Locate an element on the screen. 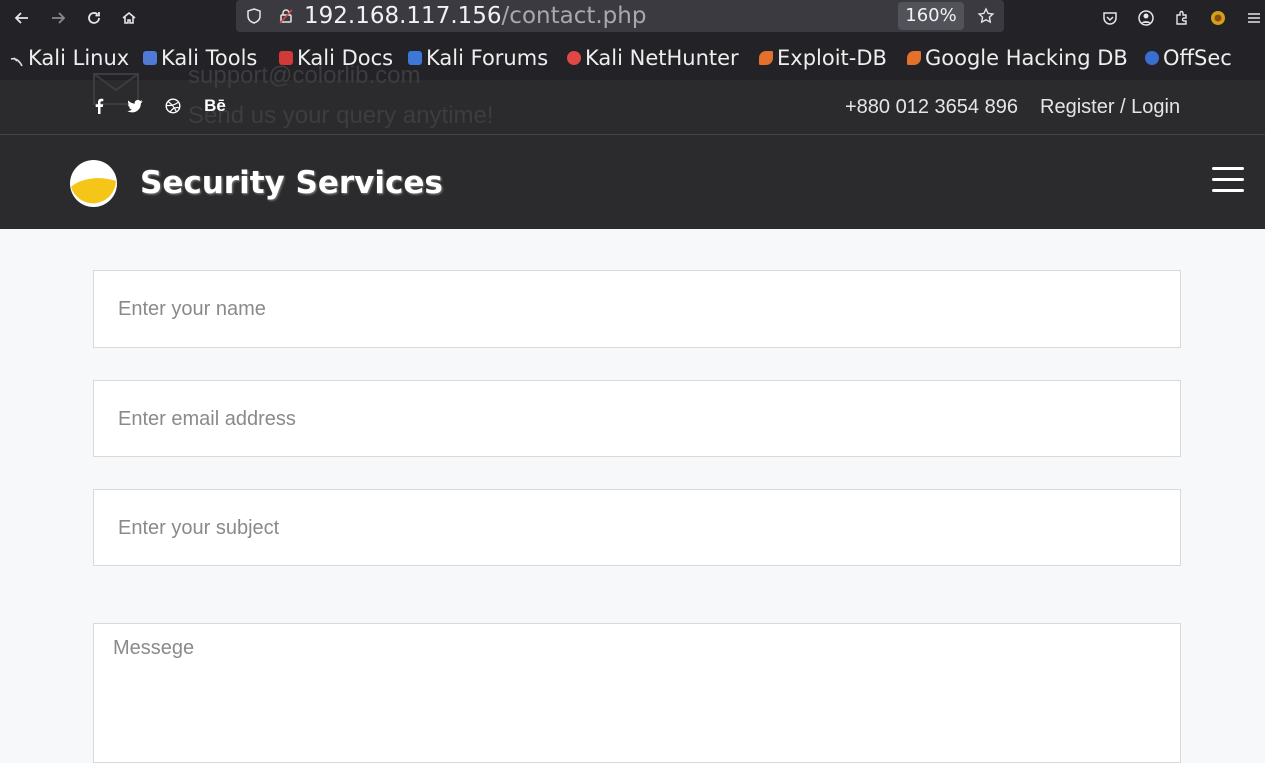 This screenshot has width=1265, height=763. url-text: 192.168.117.156/contact.php is located at coordinates (475, 16).